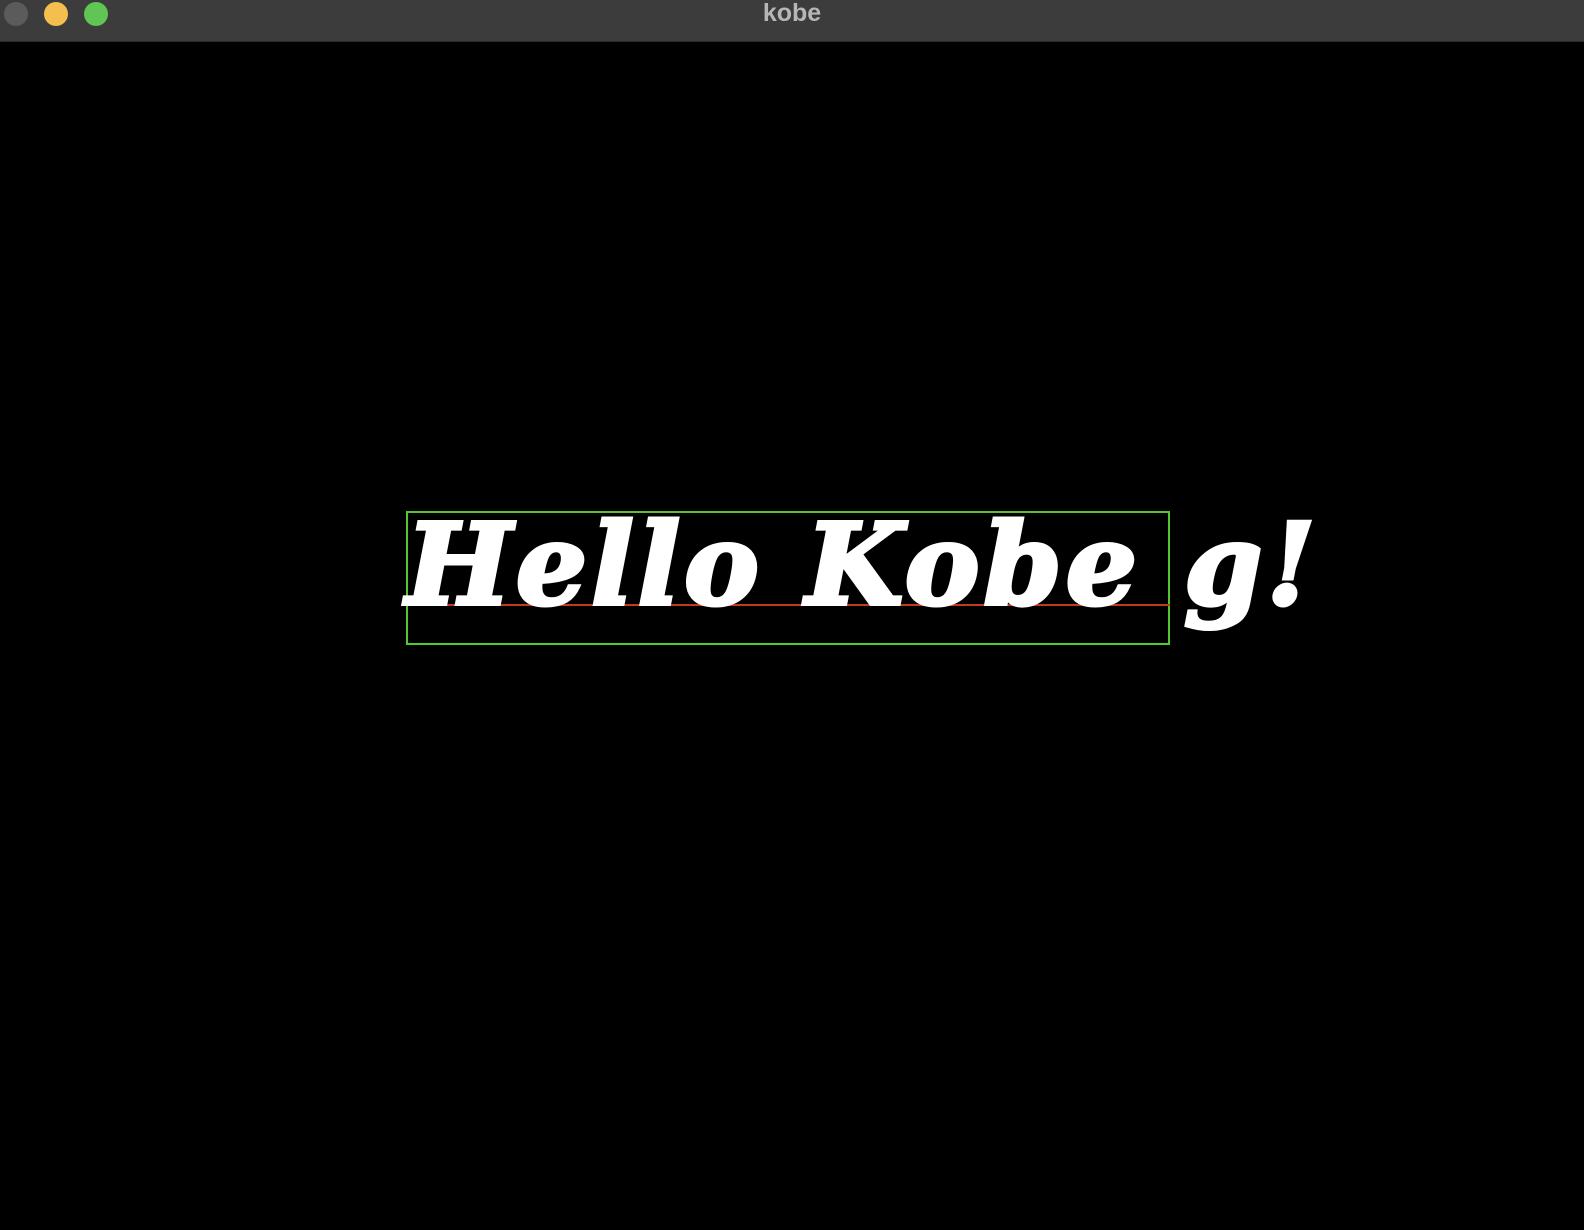 The width and height of the screenshot is (1584, 1230). I want to click on title-bar: kobe, so click(792, 21).